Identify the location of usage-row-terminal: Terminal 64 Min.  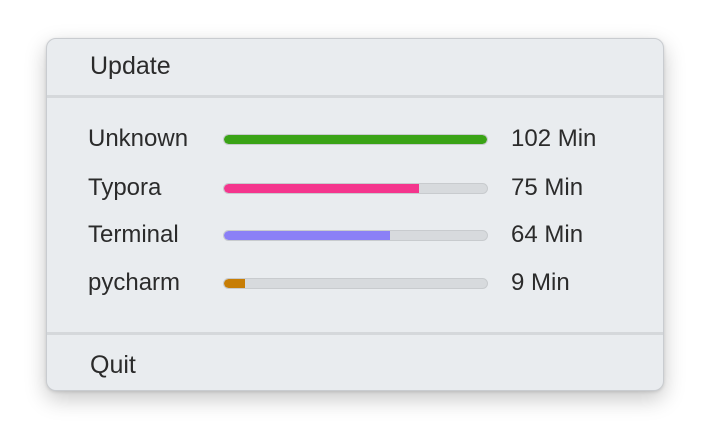
(355, 235).